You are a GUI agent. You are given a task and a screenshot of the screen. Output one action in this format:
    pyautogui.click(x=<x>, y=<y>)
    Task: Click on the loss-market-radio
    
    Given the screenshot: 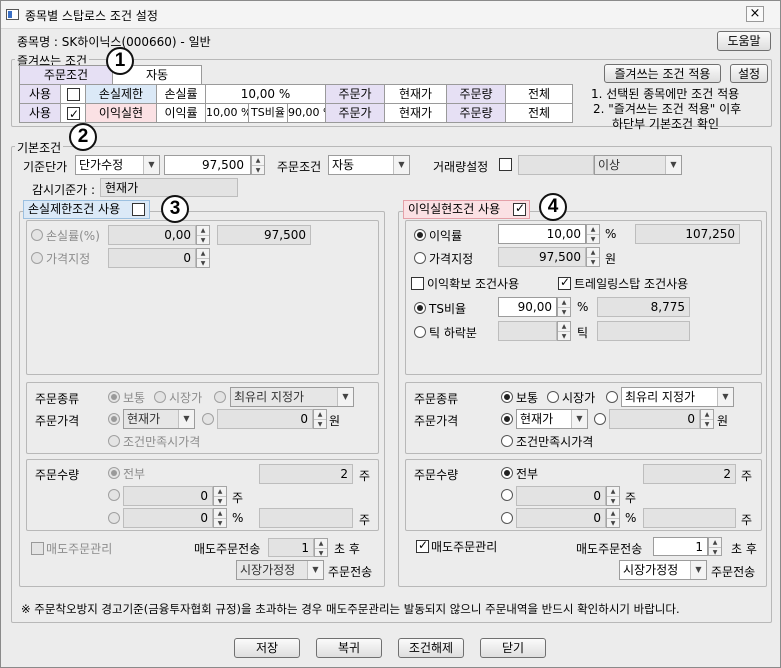 What is the action you would take?
    pyautogui.click(x=160, y=397)
    